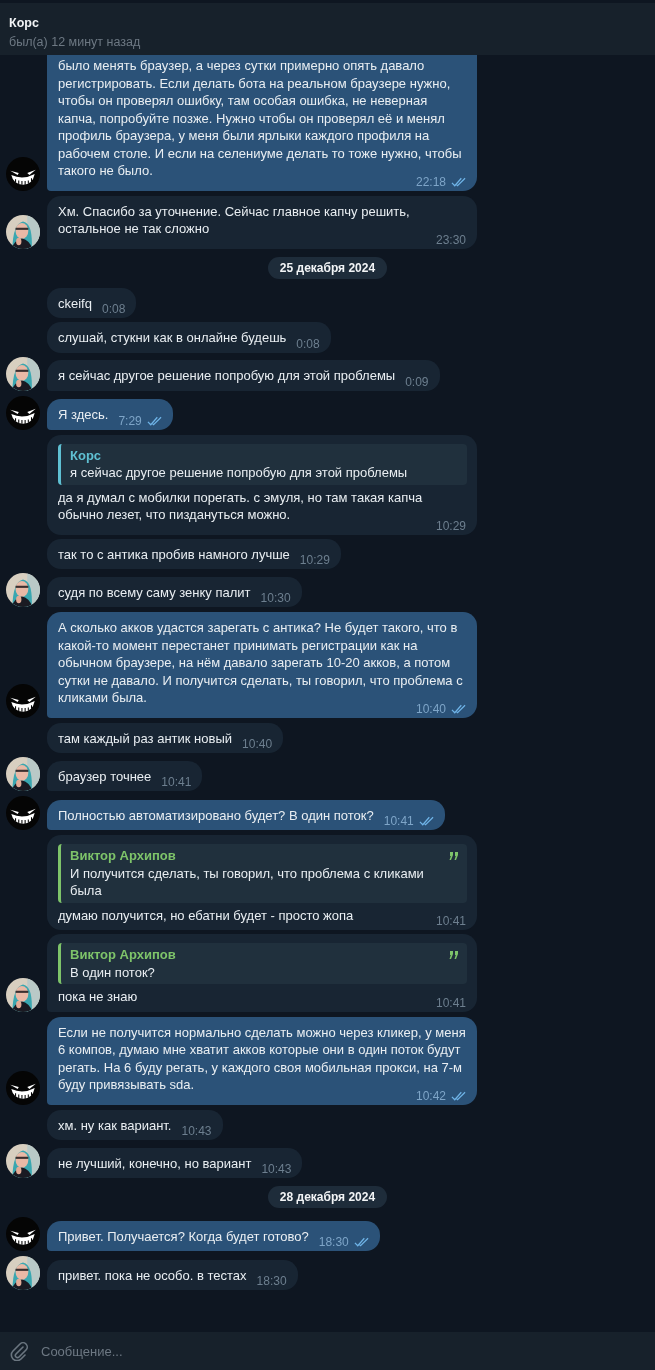 Image resolution: width=655 pixels, height=1370 pixels. Describe the element at coordinates (239, 473) in the screenshot. I see `quote-text: я сейчас другое решение попробую для этой проблемы` at that location.